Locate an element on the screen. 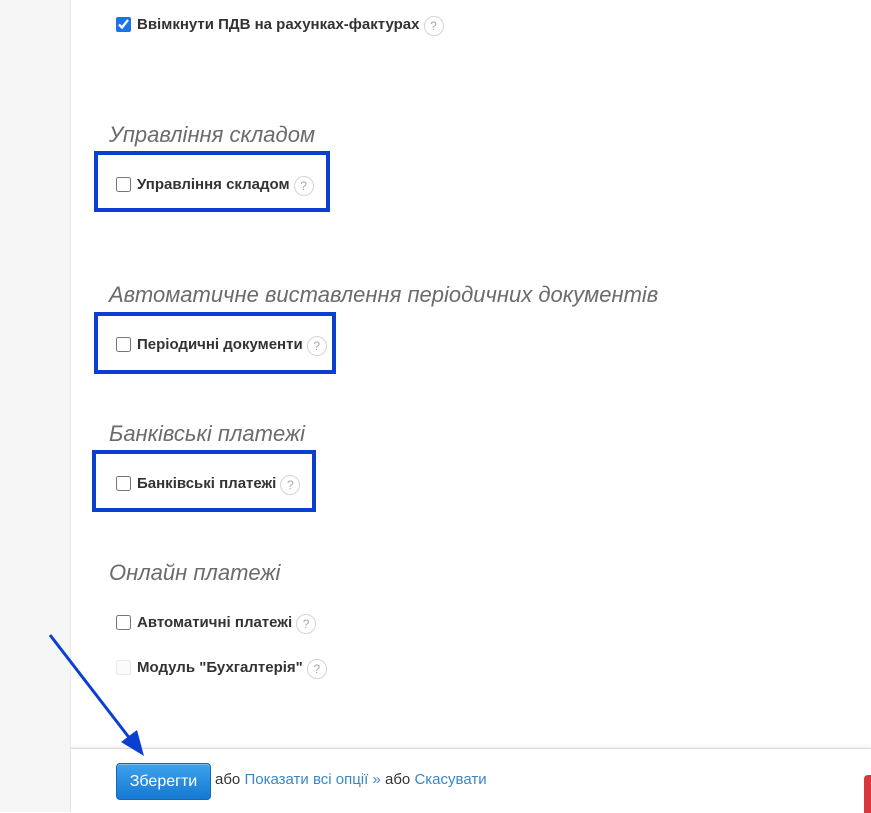 This screenshot has width=871, height=813. option-accounting-module: Модуль "Бухгалтерія" ? is located at coordinates (221, 668).